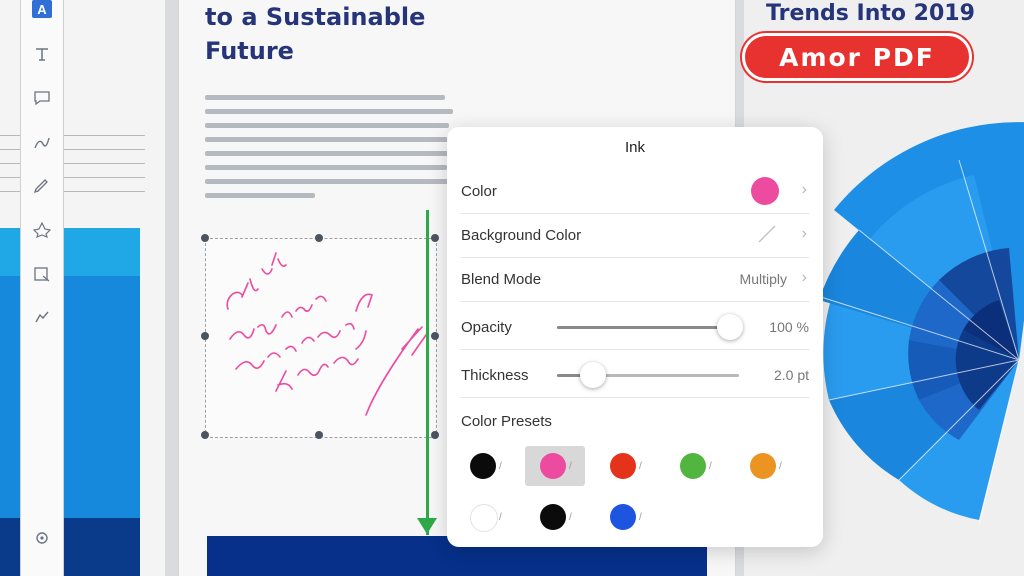 This screenshot has height=576, width=1024. I want to click on no-color-icon, so click(767, 234).